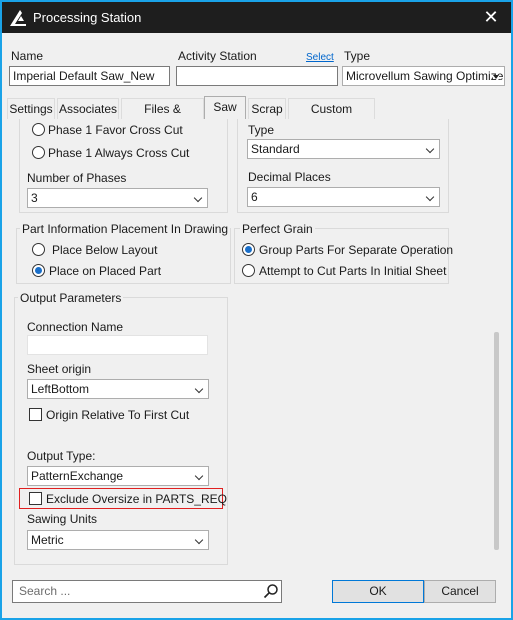  I want to click on type-dropdown-value: Microvellum Sawing Optimizer, so click(425, 76).